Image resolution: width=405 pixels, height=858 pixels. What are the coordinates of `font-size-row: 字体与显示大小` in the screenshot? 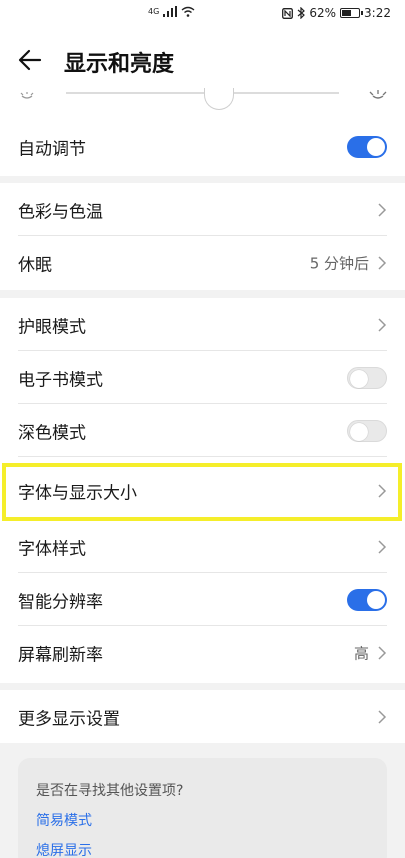 It's located at (202, 490).